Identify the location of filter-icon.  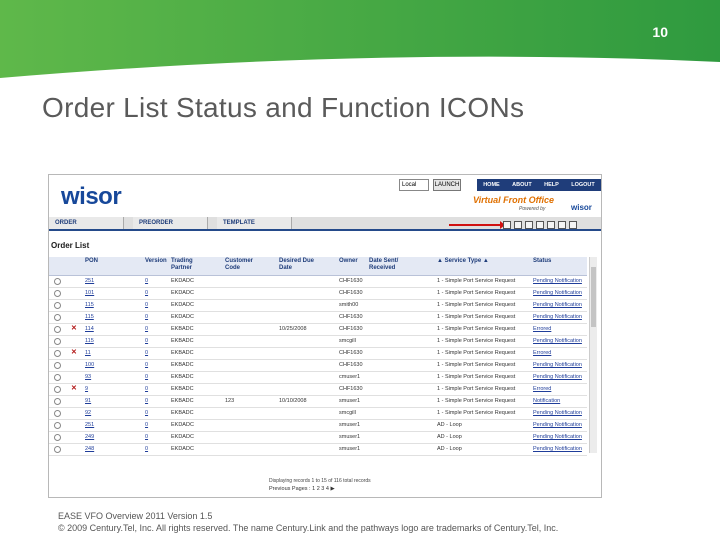
(529, 225).